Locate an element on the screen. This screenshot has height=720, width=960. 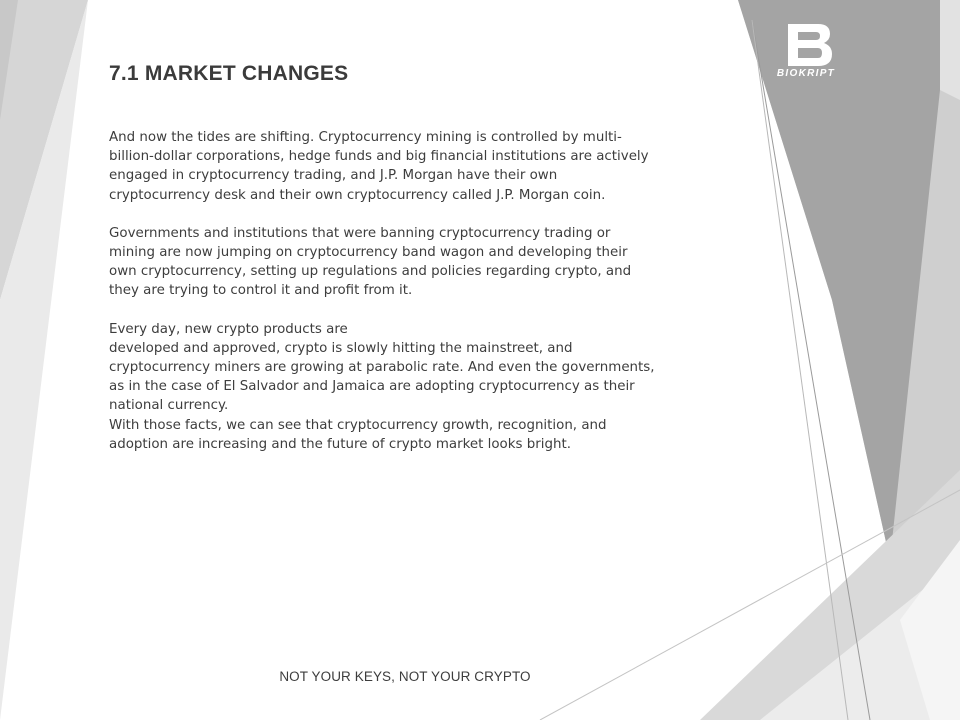
text-line: Every day, new crypto products are is located at coordinates (228, 329).